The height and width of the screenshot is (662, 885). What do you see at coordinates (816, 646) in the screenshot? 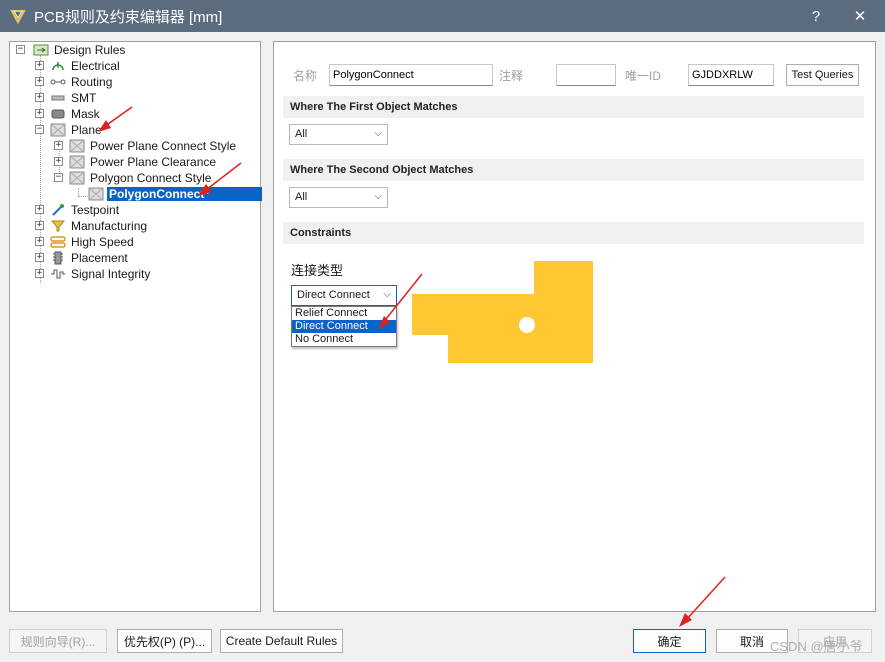
I see `watermark-text: CSDN @唐小爷` at bounding box center [816, 646].